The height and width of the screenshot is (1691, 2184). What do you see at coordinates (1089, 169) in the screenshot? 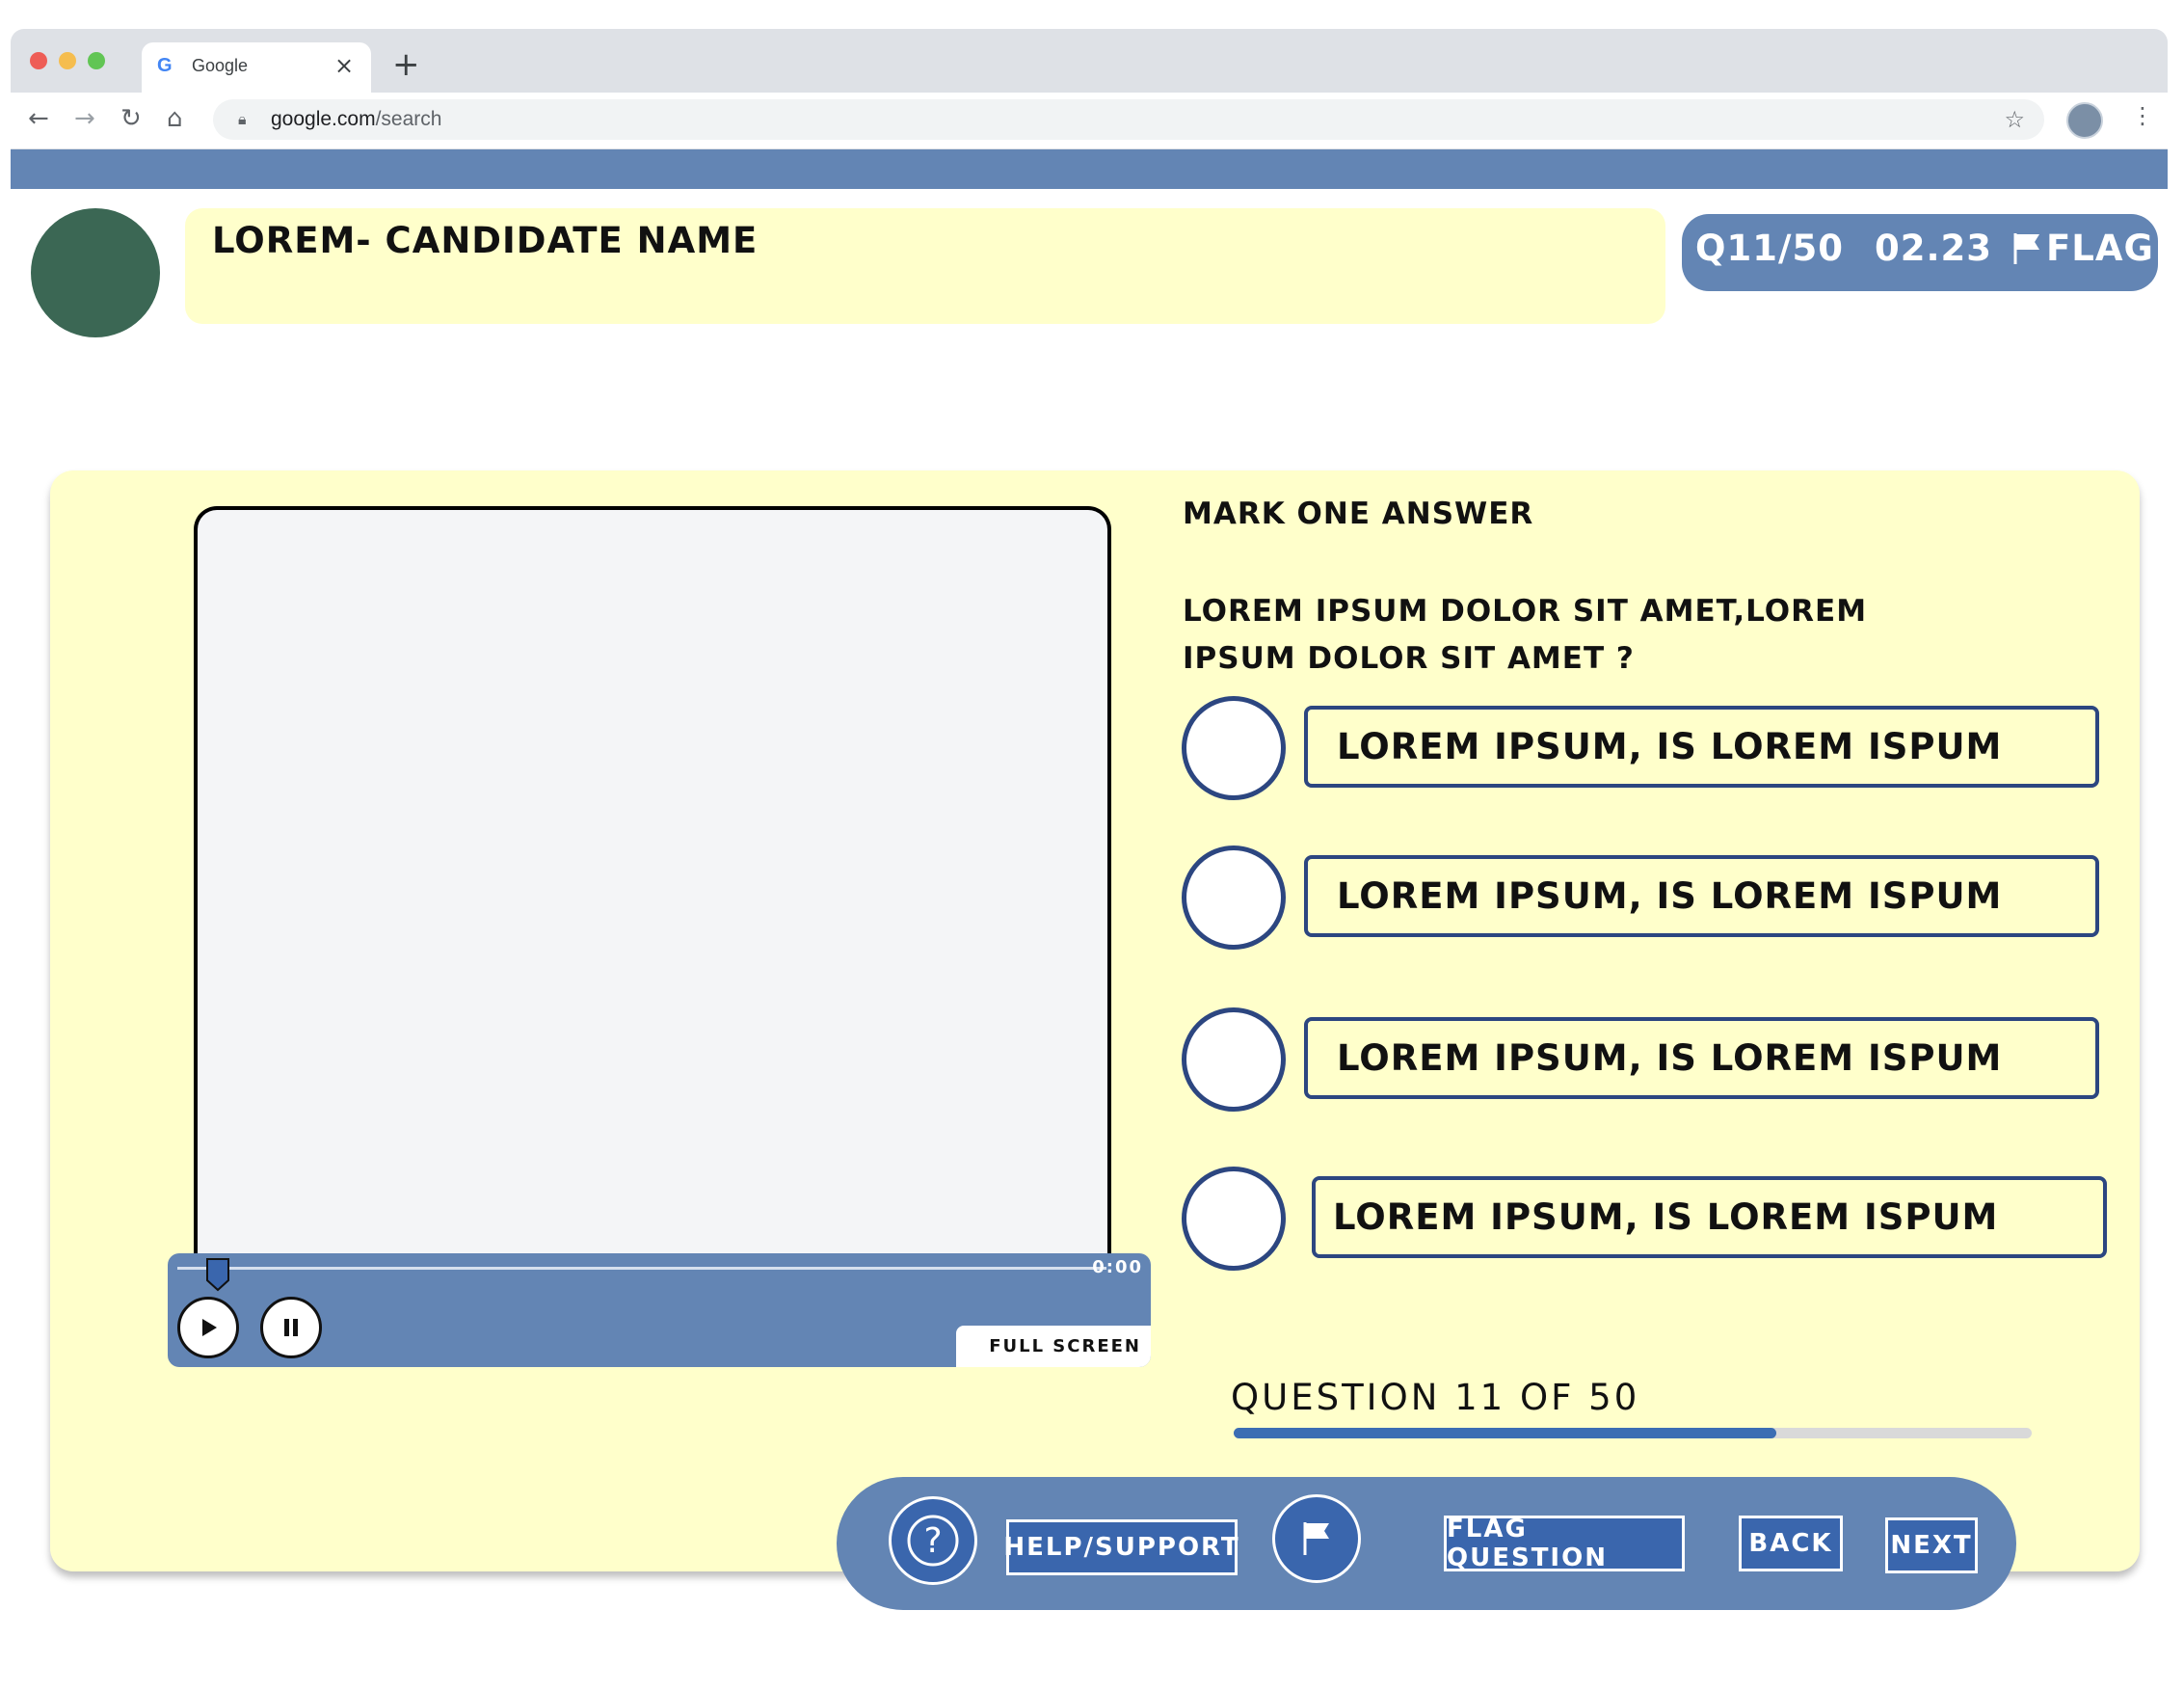
I see `top-banner` at bounding box center [1089, 169].